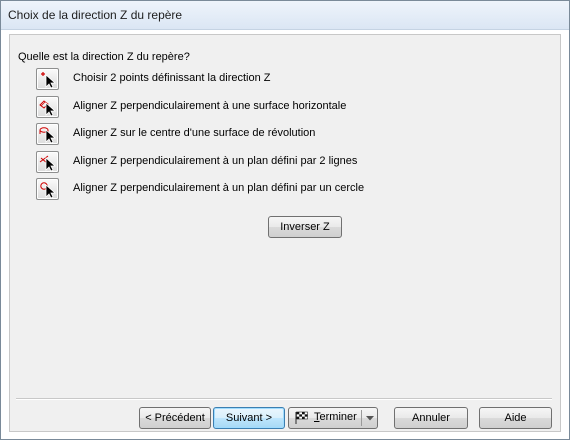 The height and width of the screenshot is (440, 570). I want to click on cancel-button: Annuler, so click(431, 418).